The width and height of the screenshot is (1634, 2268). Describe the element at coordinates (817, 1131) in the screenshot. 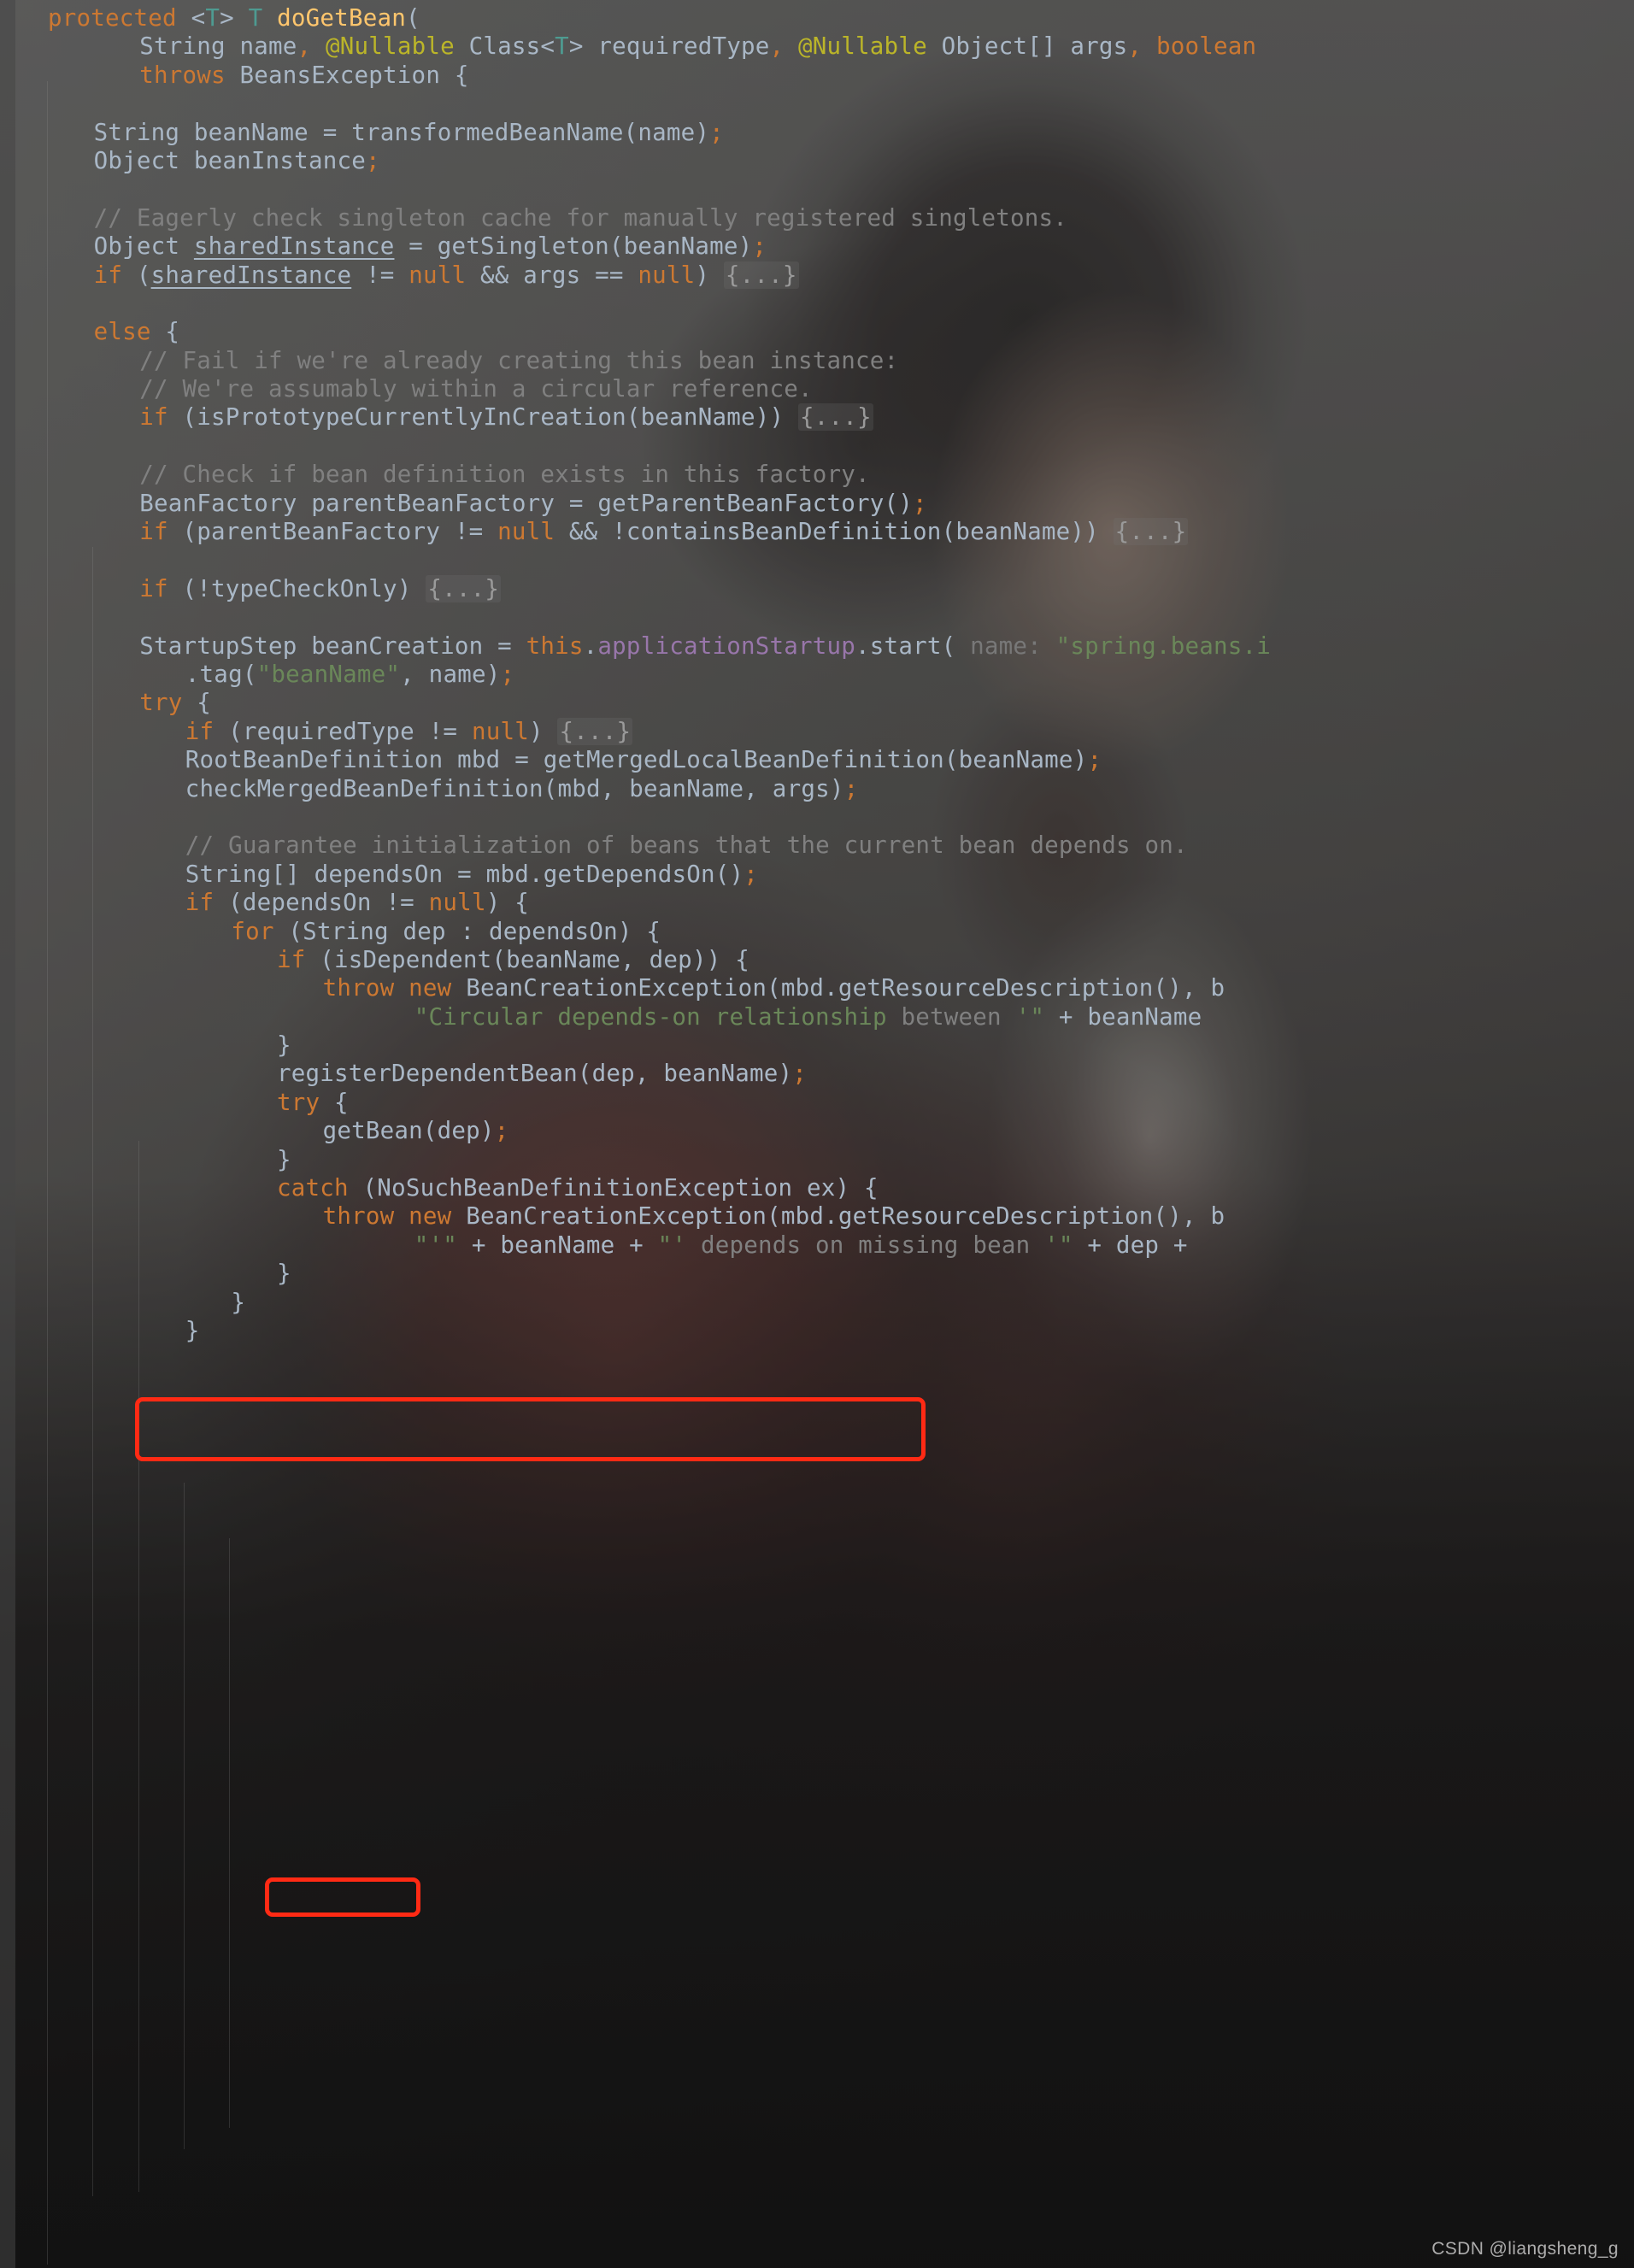

I see `code-line: getBean(dep);` at that location.